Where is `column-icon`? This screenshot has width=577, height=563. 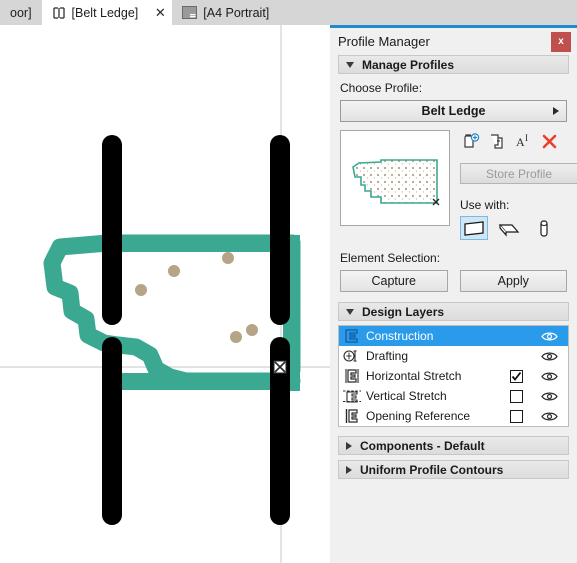
column-icon is located at coordinates (544, 228).